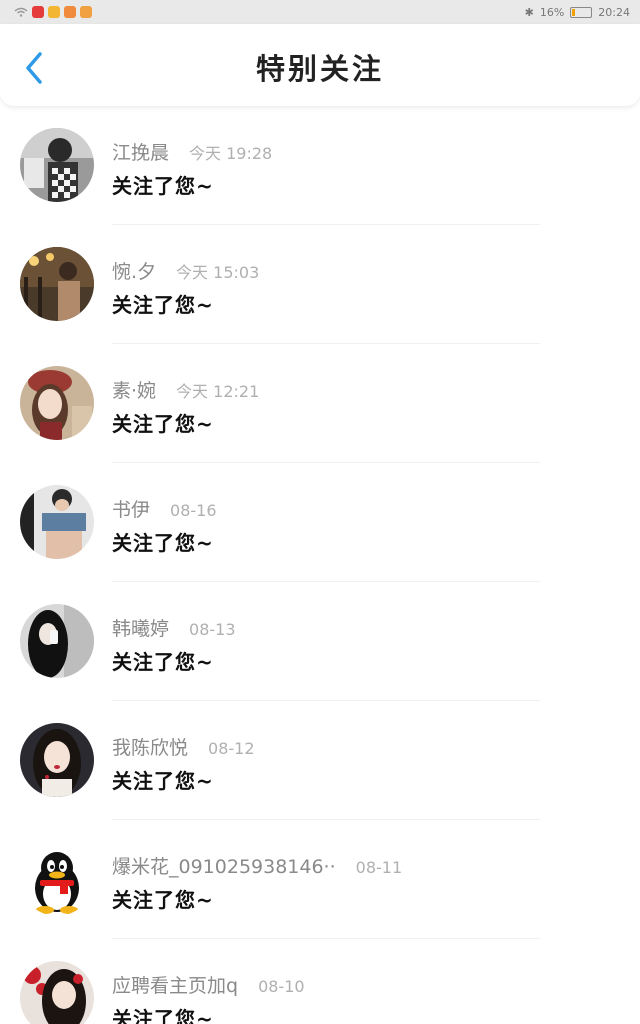 Image resolution: width=640 pixels, height=1024 pixels. Describe the element at coordinates (174, 627) in the screenshot. I see `name-line: 韩曦婷 08-13` at that location.